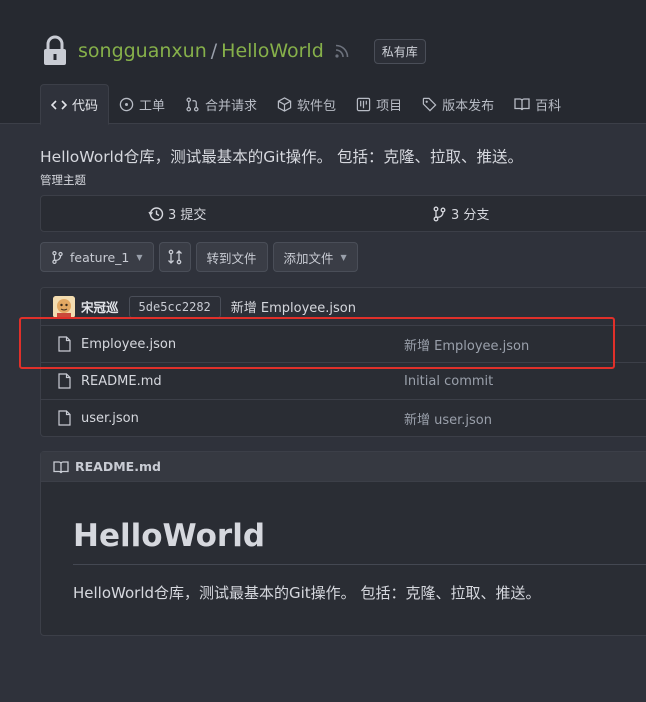  Describe the element at coordinates (317, 106) in the screenshot. I see `tab-label: 软件包` at that location.